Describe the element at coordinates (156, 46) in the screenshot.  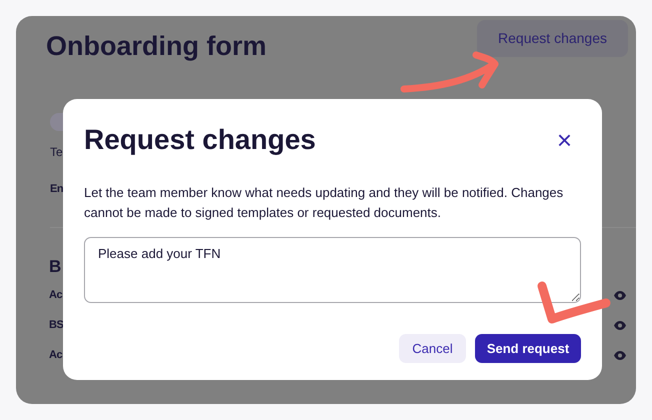
I see `page-title: Onboarding form` at that location.